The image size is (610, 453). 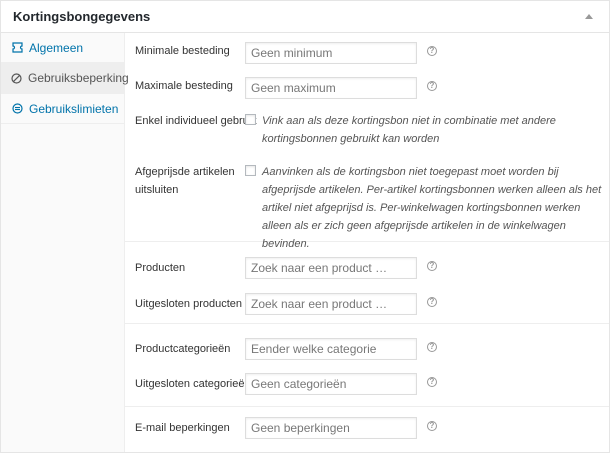 What do you see at coordinates (16, 78) in the screenshot?
I see `ban-icon` at bounding box center [16, 78].